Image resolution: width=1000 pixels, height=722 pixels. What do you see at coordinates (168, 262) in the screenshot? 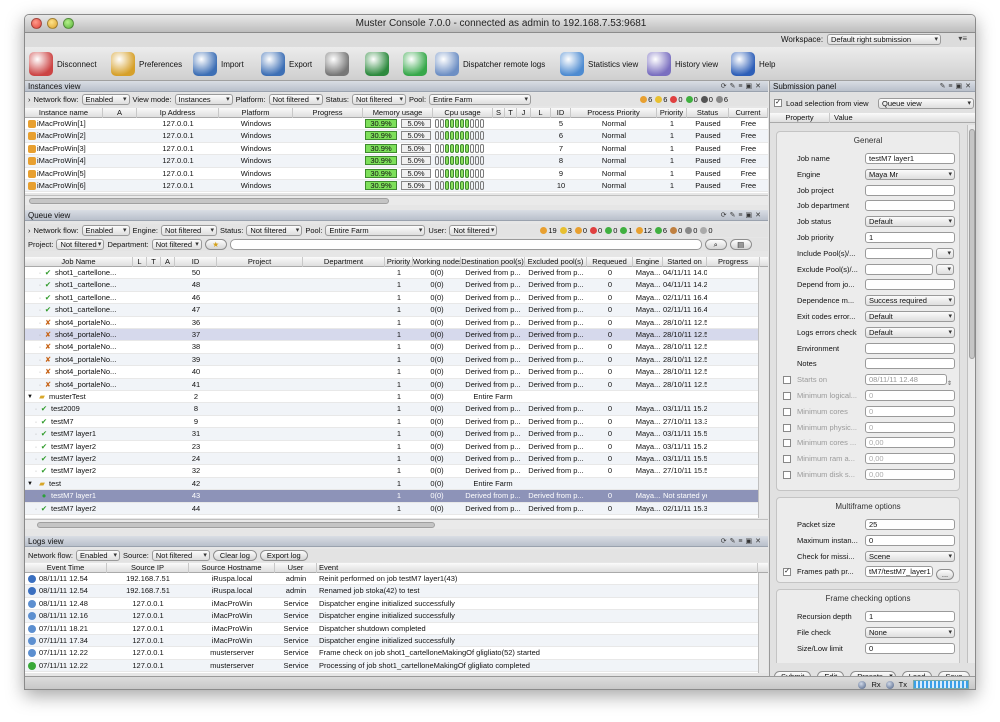
I see `column-header: A` at bounding box center [168, 262].